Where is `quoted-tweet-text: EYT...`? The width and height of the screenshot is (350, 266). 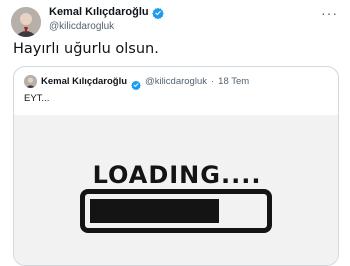 quoted-tweet-text: EYT... is located at coordinates (37, 98).